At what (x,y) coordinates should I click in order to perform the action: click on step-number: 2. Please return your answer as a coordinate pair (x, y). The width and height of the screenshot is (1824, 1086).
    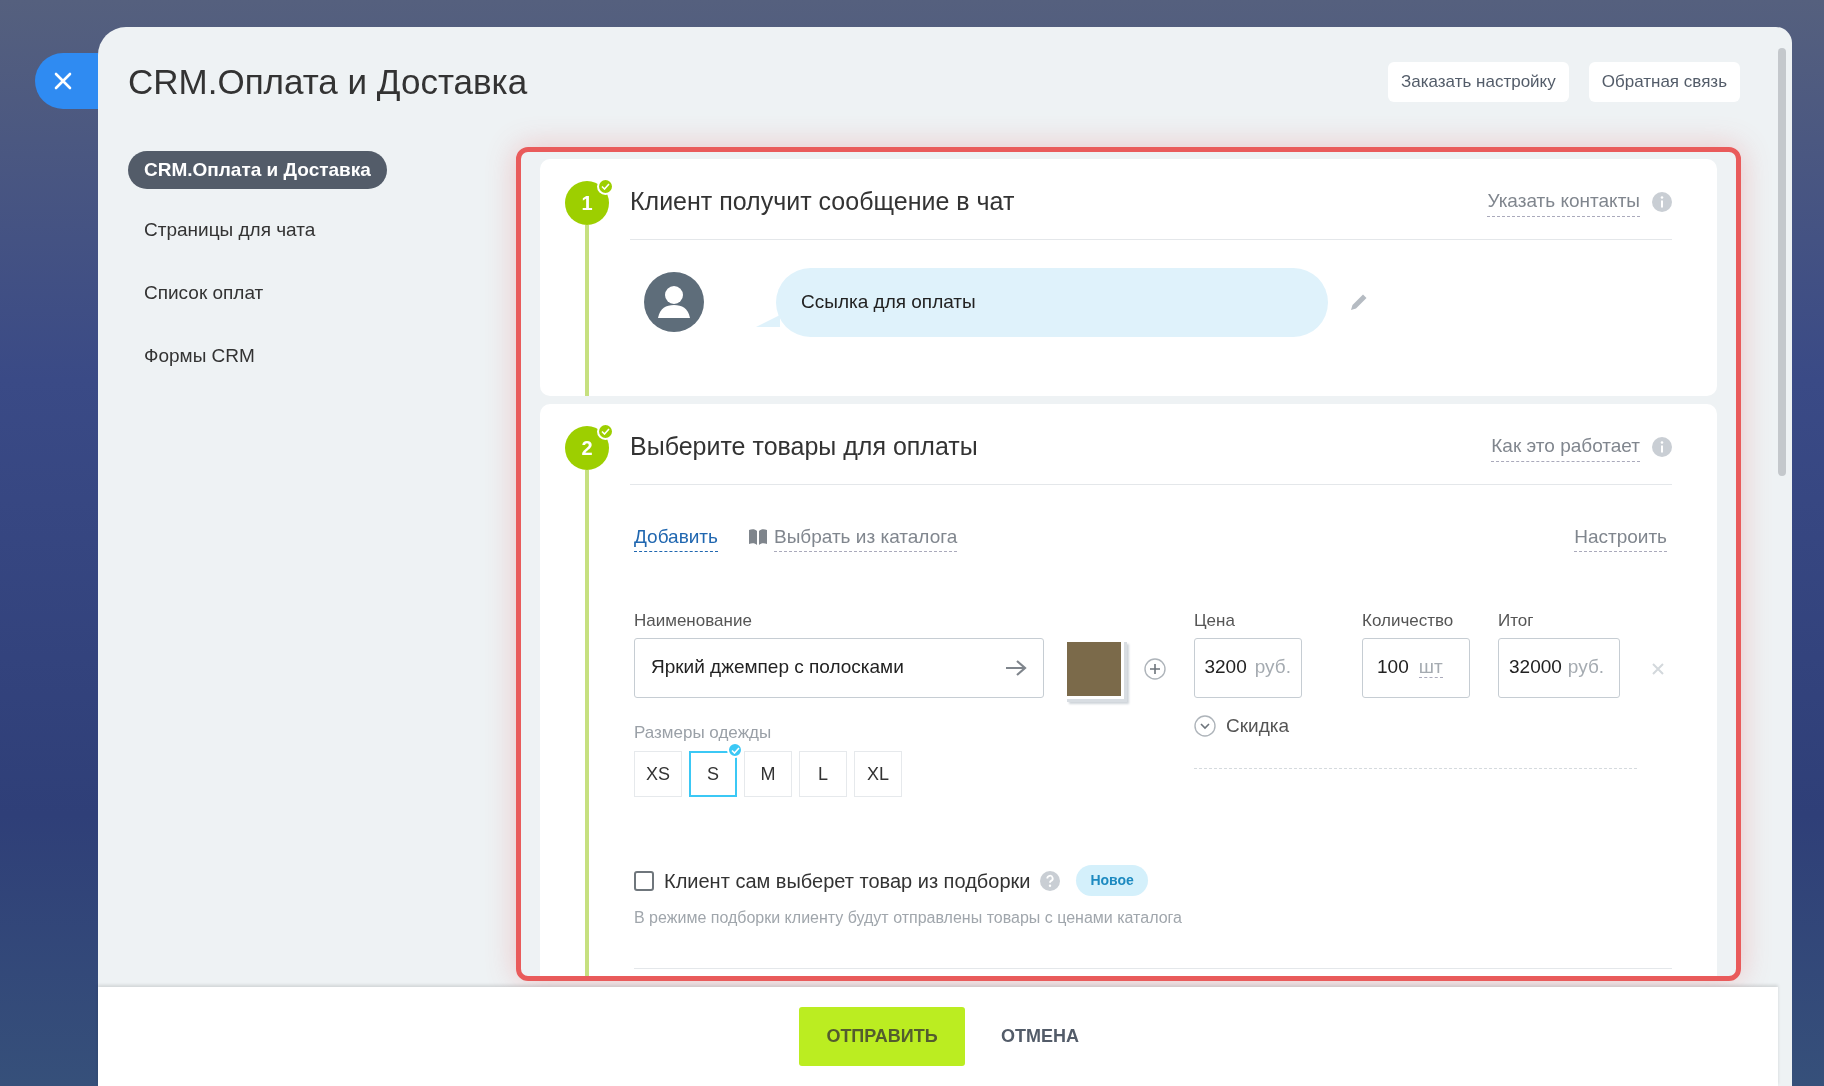
    Looking at the image, I should click on (587, 448).